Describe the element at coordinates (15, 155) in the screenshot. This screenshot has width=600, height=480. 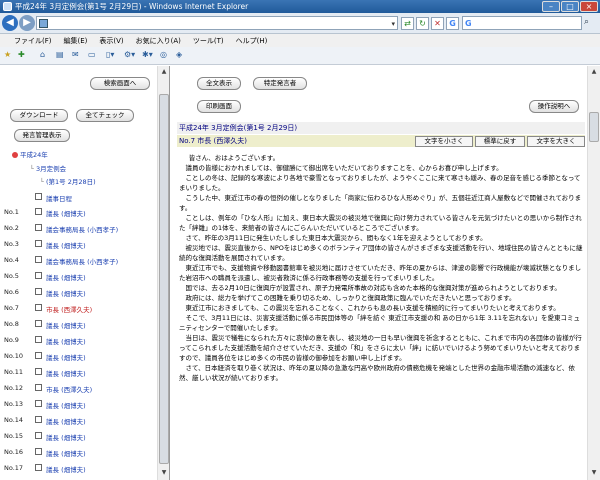
I see `bullet-icon` at that location.